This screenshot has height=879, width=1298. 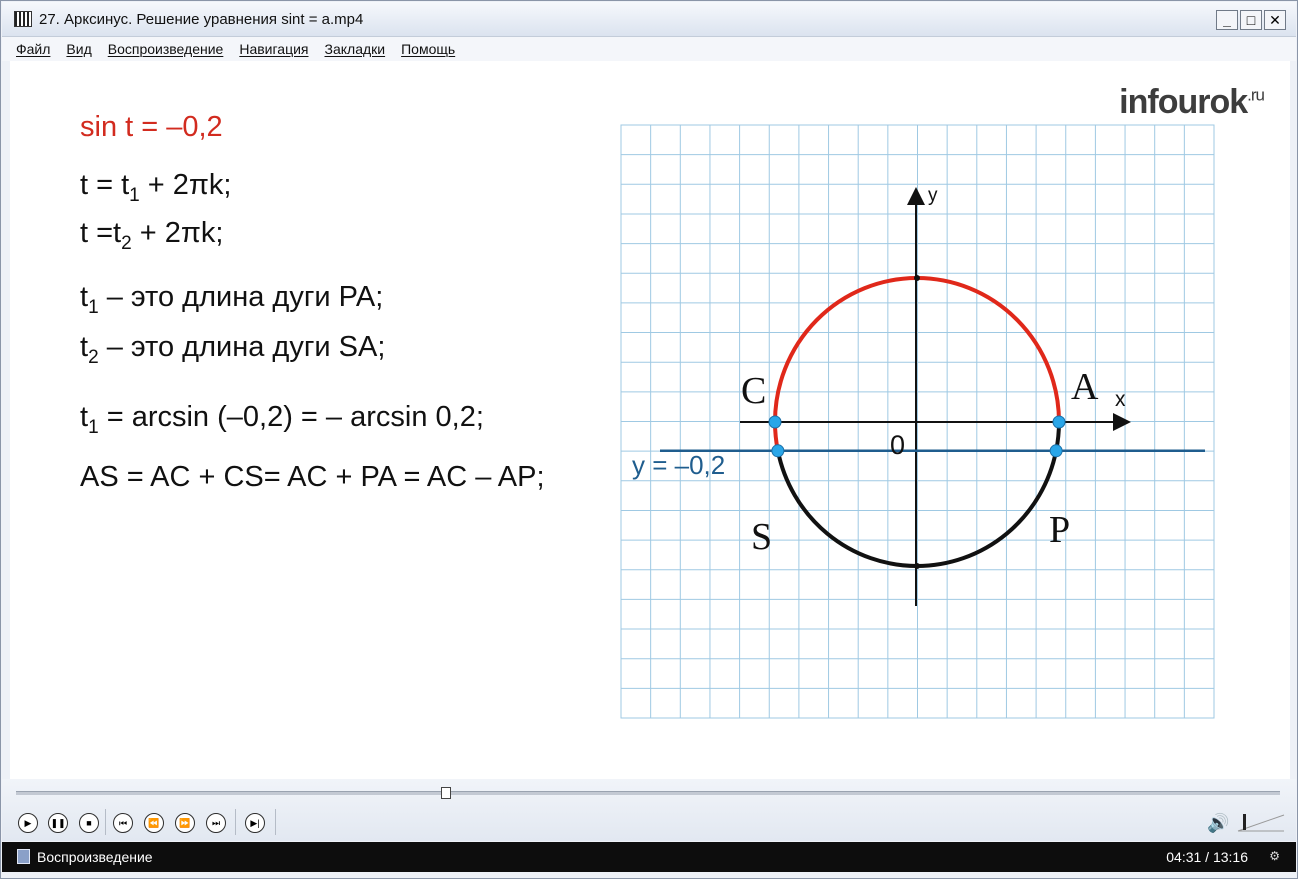 What do you see at coordinates (355, 49) in the screenshot?
I see `menu-bookmarks: Закладки` at bounding box center [355, 49].